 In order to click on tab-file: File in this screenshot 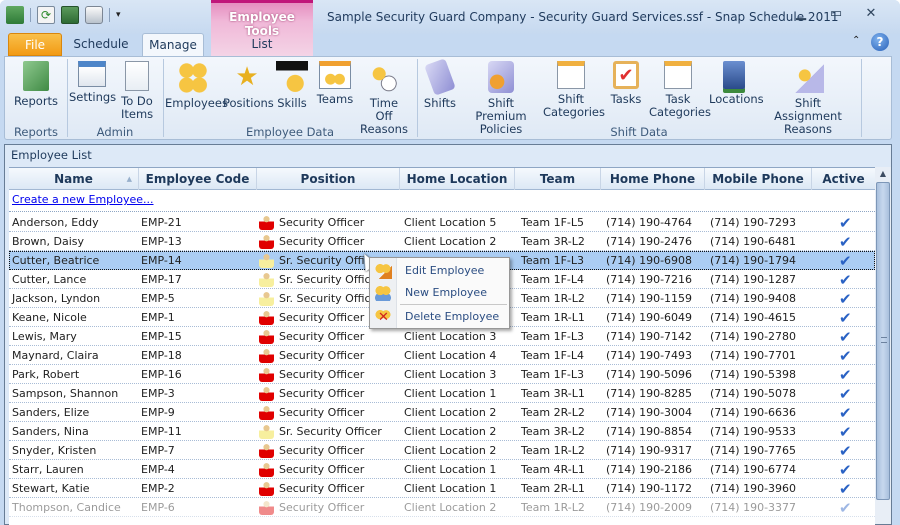, I will do `click(35, 44)`.